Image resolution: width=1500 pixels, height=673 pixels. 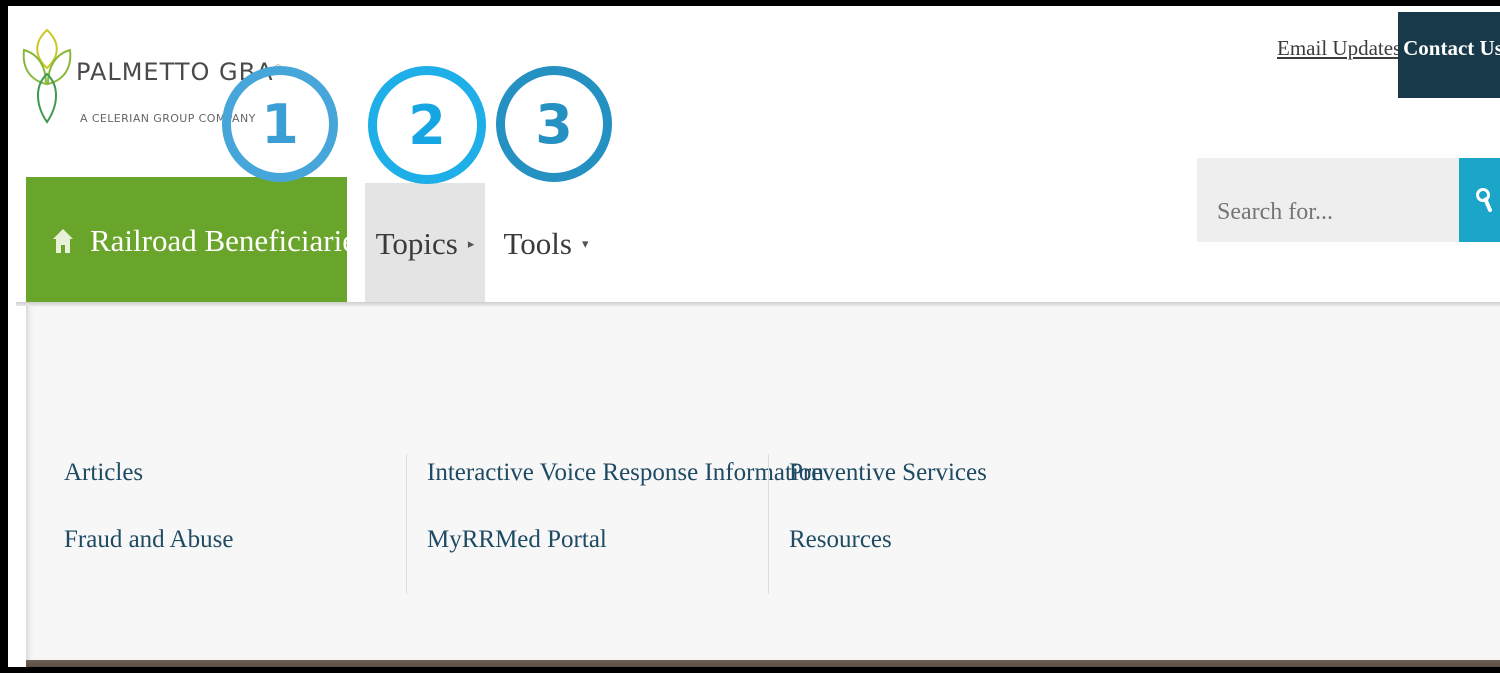 What do you see at coordinates (585, 243) in the screenshot?
I see `chevron-down-icon: ▾` at bounding box center [585, 243].